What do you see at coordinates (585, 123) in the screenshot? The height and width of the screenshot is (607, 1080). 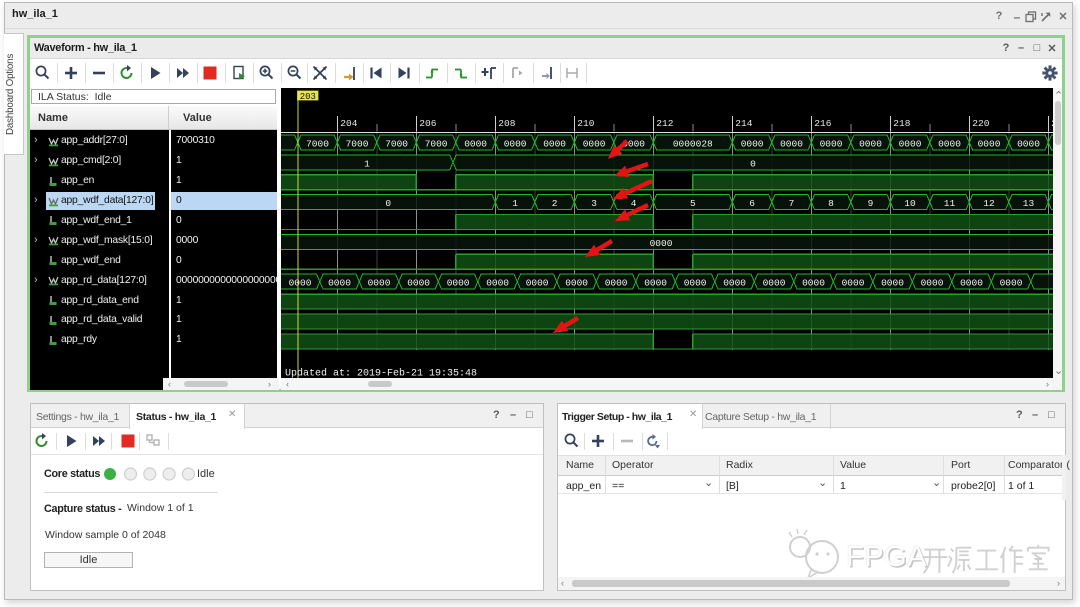 I see `svg-text: 210` at bounding box center [585, 123].